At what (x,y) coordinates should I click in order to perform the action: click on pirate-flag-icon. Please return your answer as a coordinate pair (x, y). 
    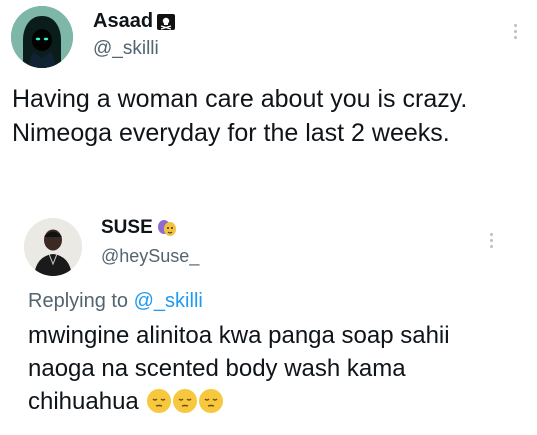
    Looking at the image, I should click on (166, 21).